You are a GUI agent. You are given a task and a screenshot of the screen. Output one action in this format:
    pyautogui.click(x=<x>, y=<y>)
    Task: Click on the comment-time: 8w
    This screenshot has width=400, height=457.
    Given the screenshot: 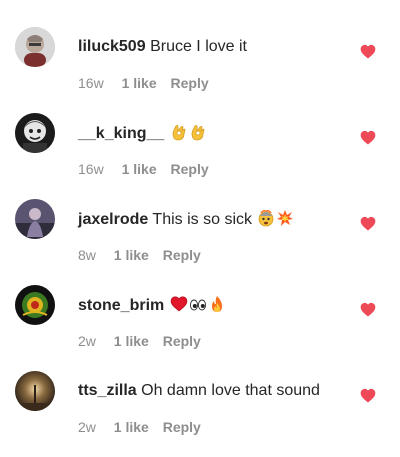 What is the action you would take?
    pyautogui.click(x=87, y=255)
    